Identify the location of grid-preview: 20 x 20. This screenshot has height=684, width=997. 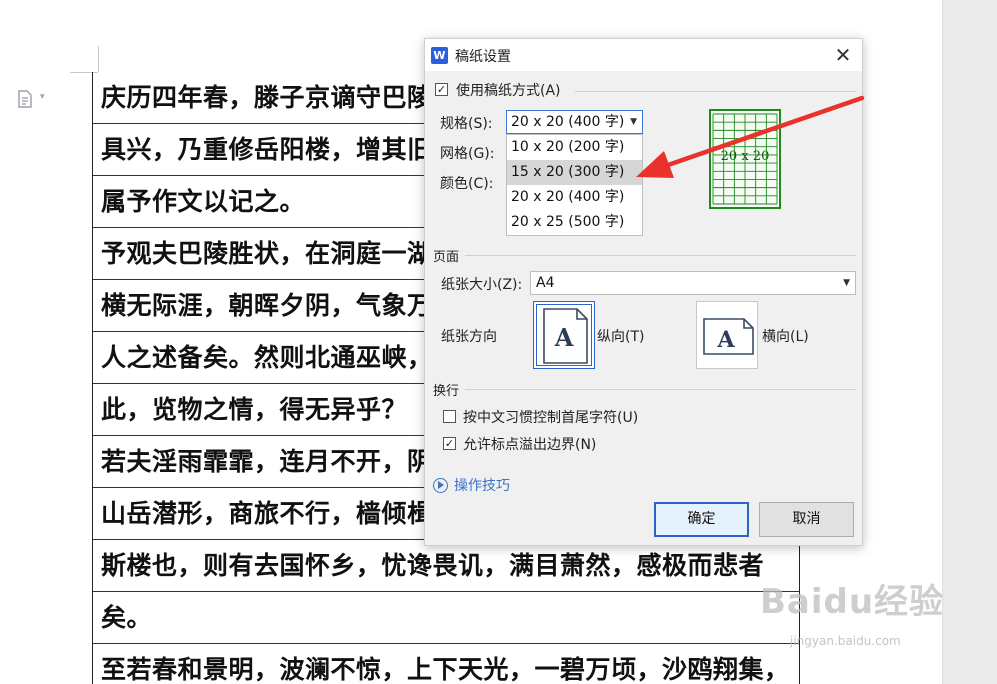
(745, 159).